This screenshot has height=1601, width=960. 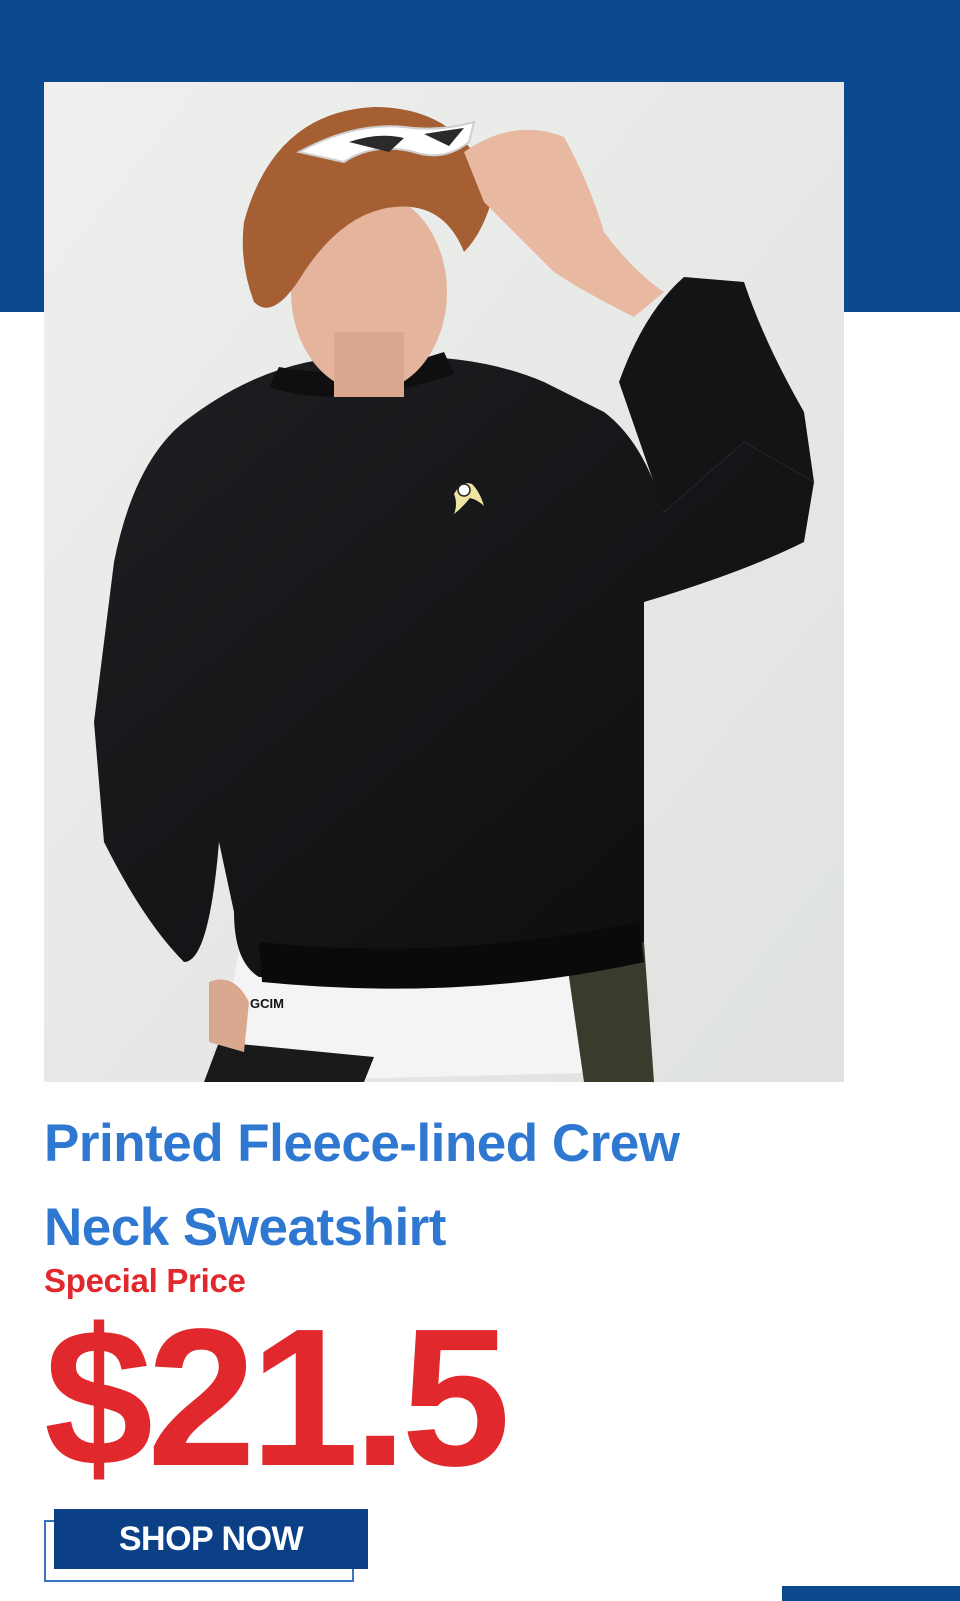 I want to click on shop-now-button: SHOP NOW, so click(x=211, y=1539).